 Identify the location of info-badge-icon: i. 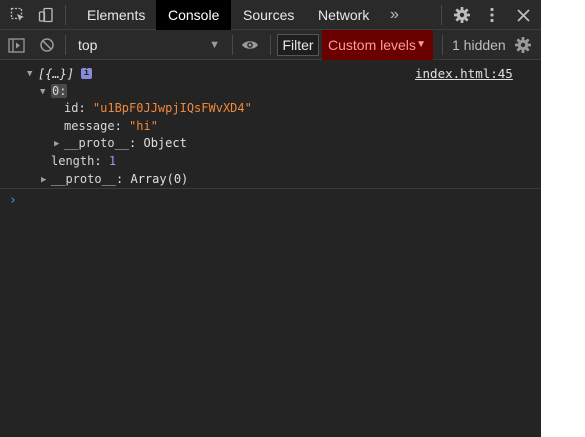
(86, 73).